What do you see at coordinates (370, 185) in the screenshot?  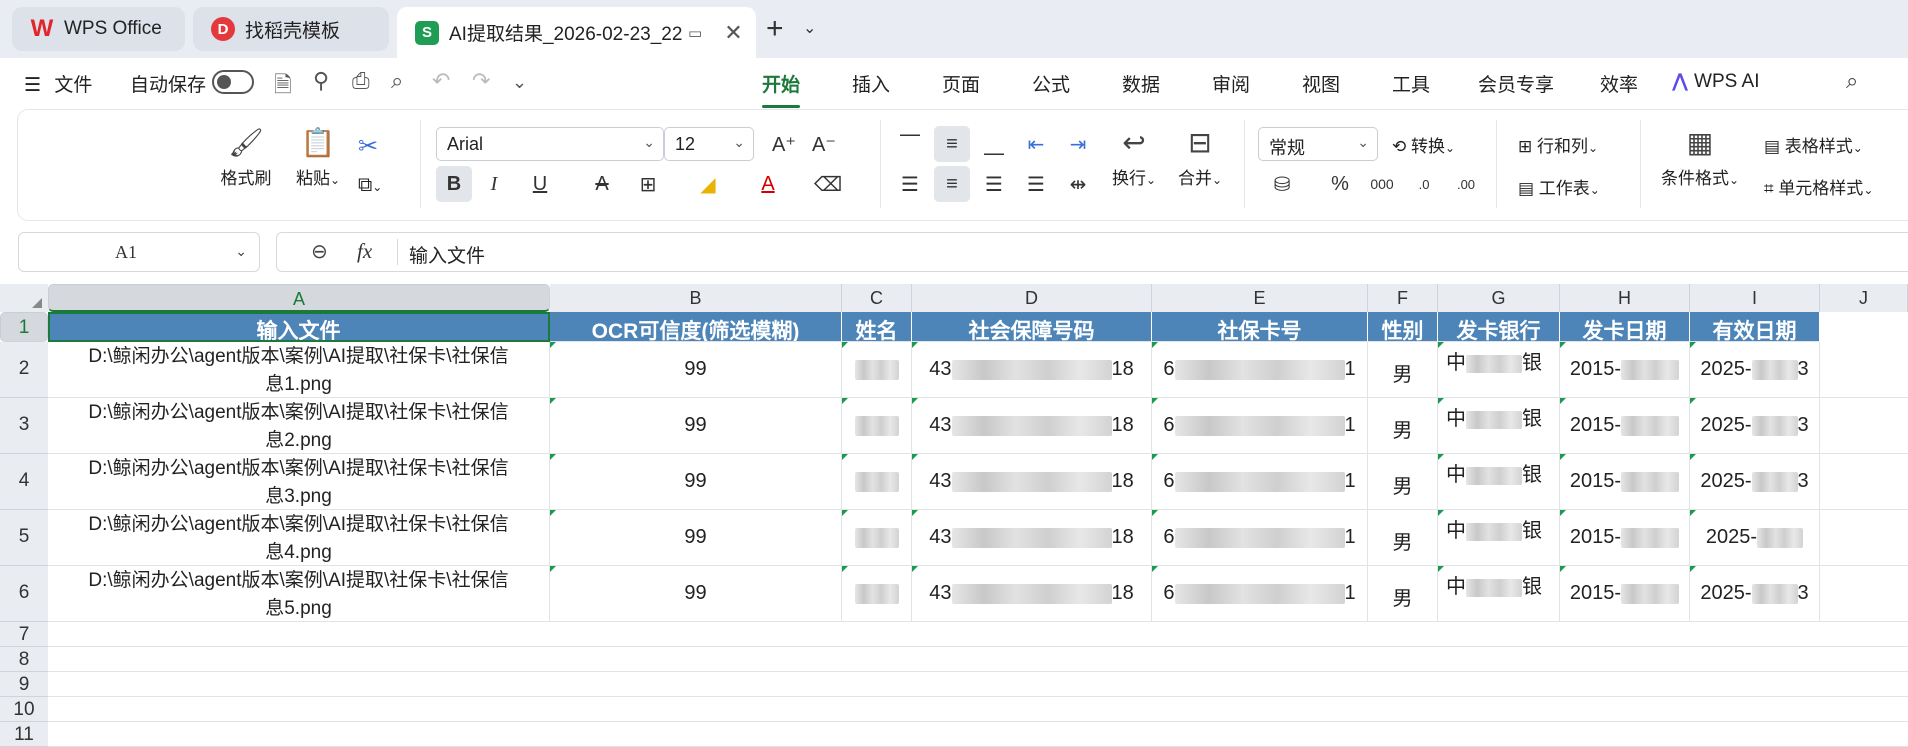 I see `copy-icon: ⧉⌄` at bounding box center [370, 185].